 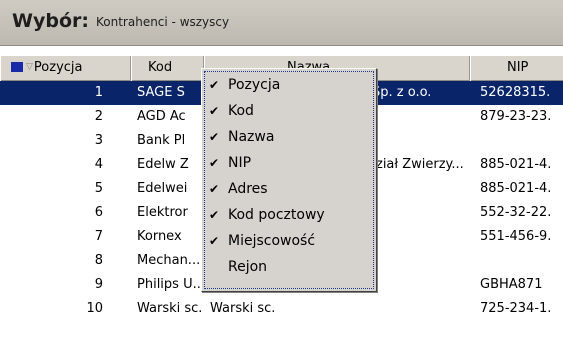 What do you see at coordinates (240, 163) in the screenshot?
I see `menu-item-label: NIP` at bounding box center [240, 163].